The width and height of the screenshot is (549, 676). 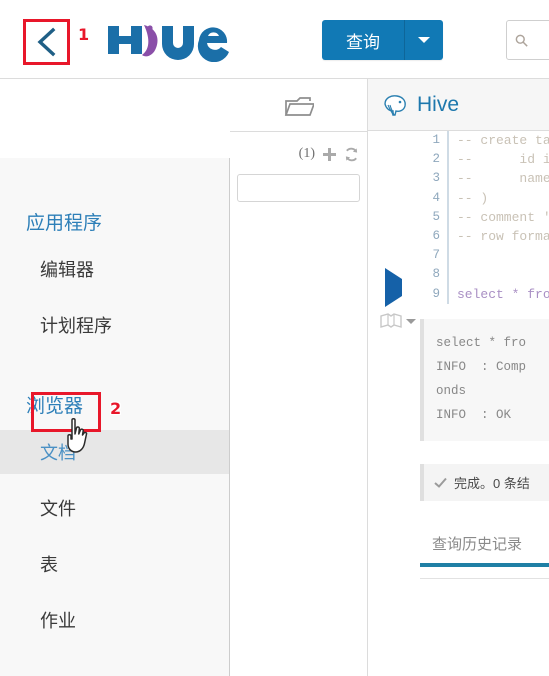 I want to click on line-text: -- ), so click(x=473, y=198).